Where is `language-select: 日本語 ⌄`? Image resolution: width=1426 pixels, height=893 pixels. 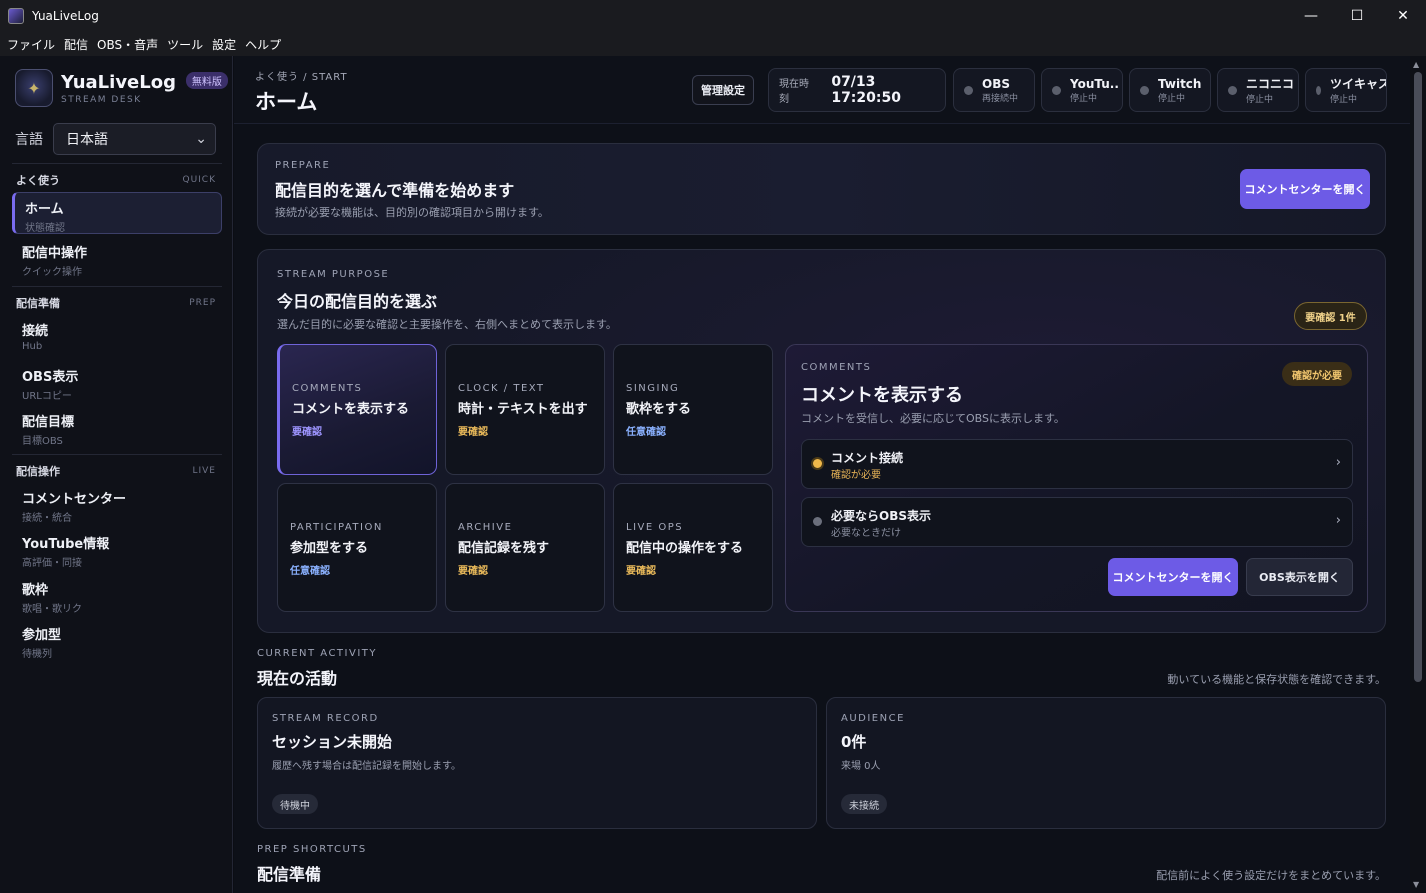 language-select: 日本語 ⌄ is located at coordinates (134, 139).